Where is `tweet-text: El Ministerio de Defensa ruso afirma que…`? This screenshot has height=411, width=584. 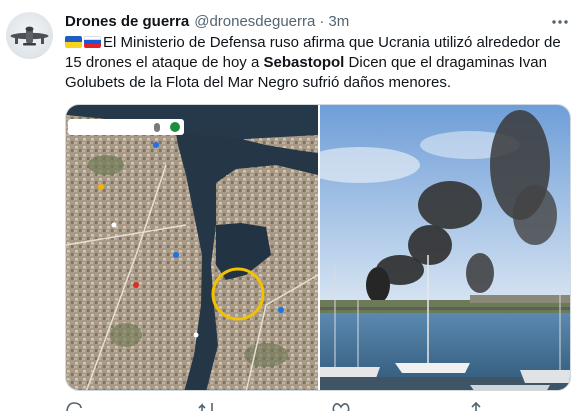 tweet-text: El Ministerio de Defensa ruso afirma que… is located at coordinates (317, 63).